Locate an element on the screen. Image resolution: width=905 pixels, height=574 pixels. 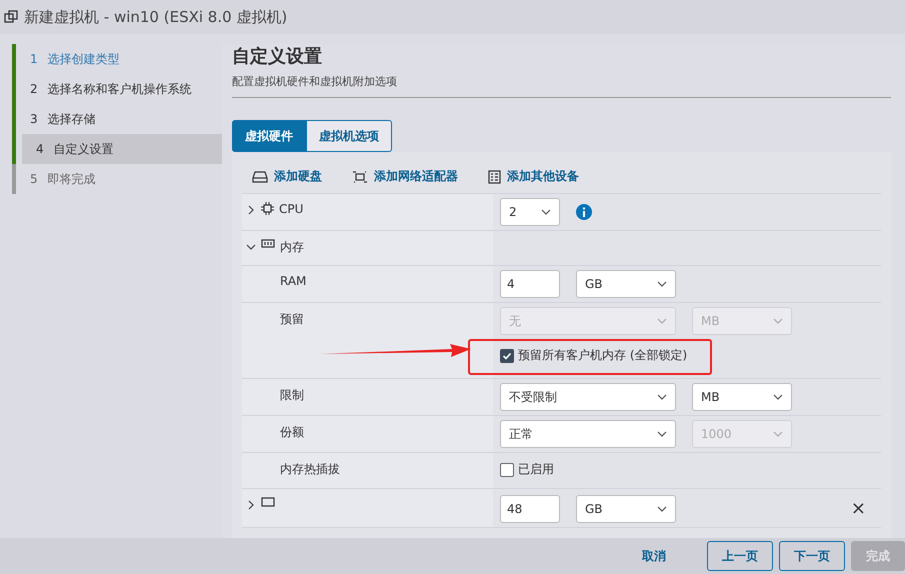
setting-label: RAM is located at coordinates (293, 281).